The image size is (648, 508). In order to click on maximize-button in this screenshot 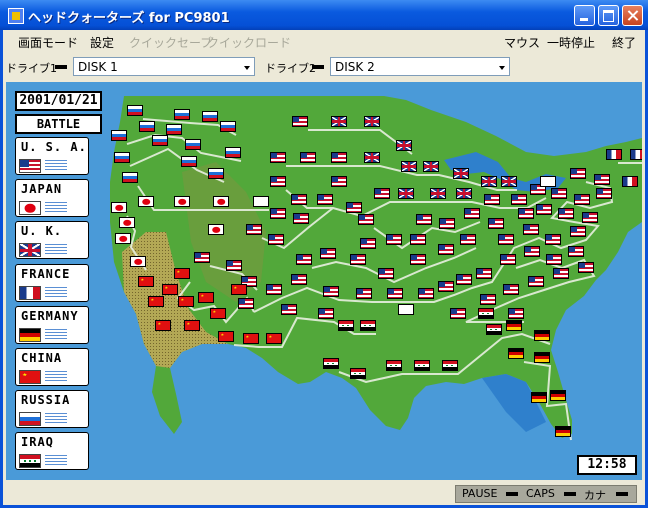, I will do `click(608, 15)`.